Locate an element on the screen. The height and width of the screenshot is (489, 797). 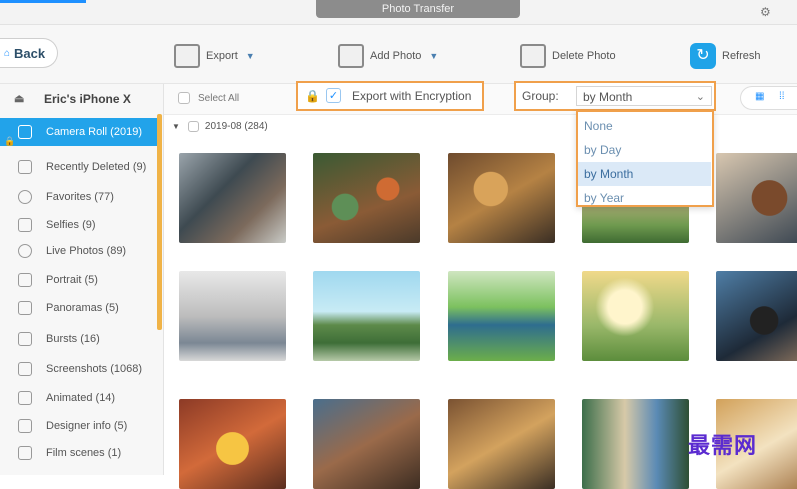
view-toggle: ▦ ⁞⁞ is located at coordinates (768, 98).